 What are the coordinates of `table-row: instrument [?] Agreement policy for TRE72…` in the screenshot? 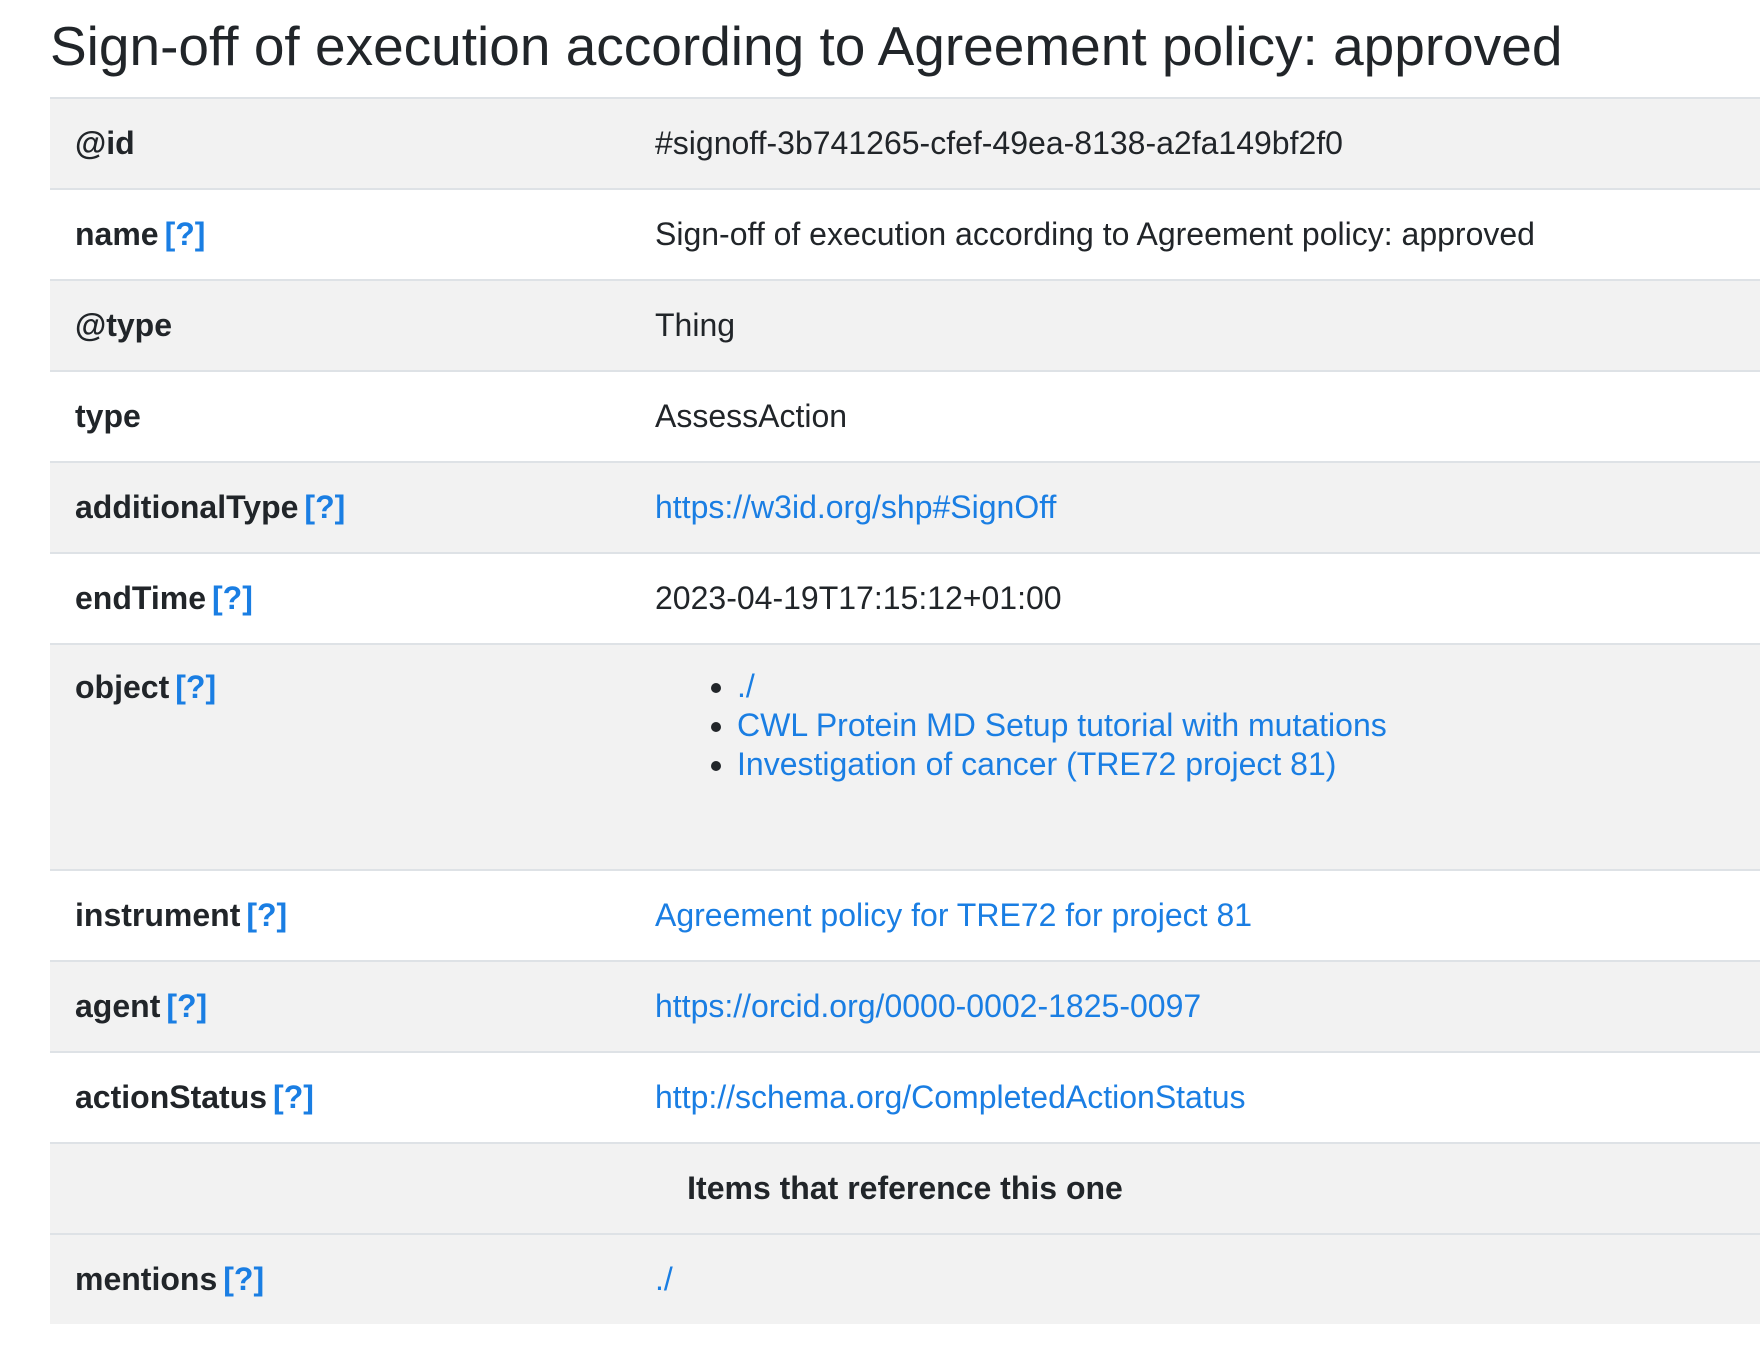 It's located at (905, 915).